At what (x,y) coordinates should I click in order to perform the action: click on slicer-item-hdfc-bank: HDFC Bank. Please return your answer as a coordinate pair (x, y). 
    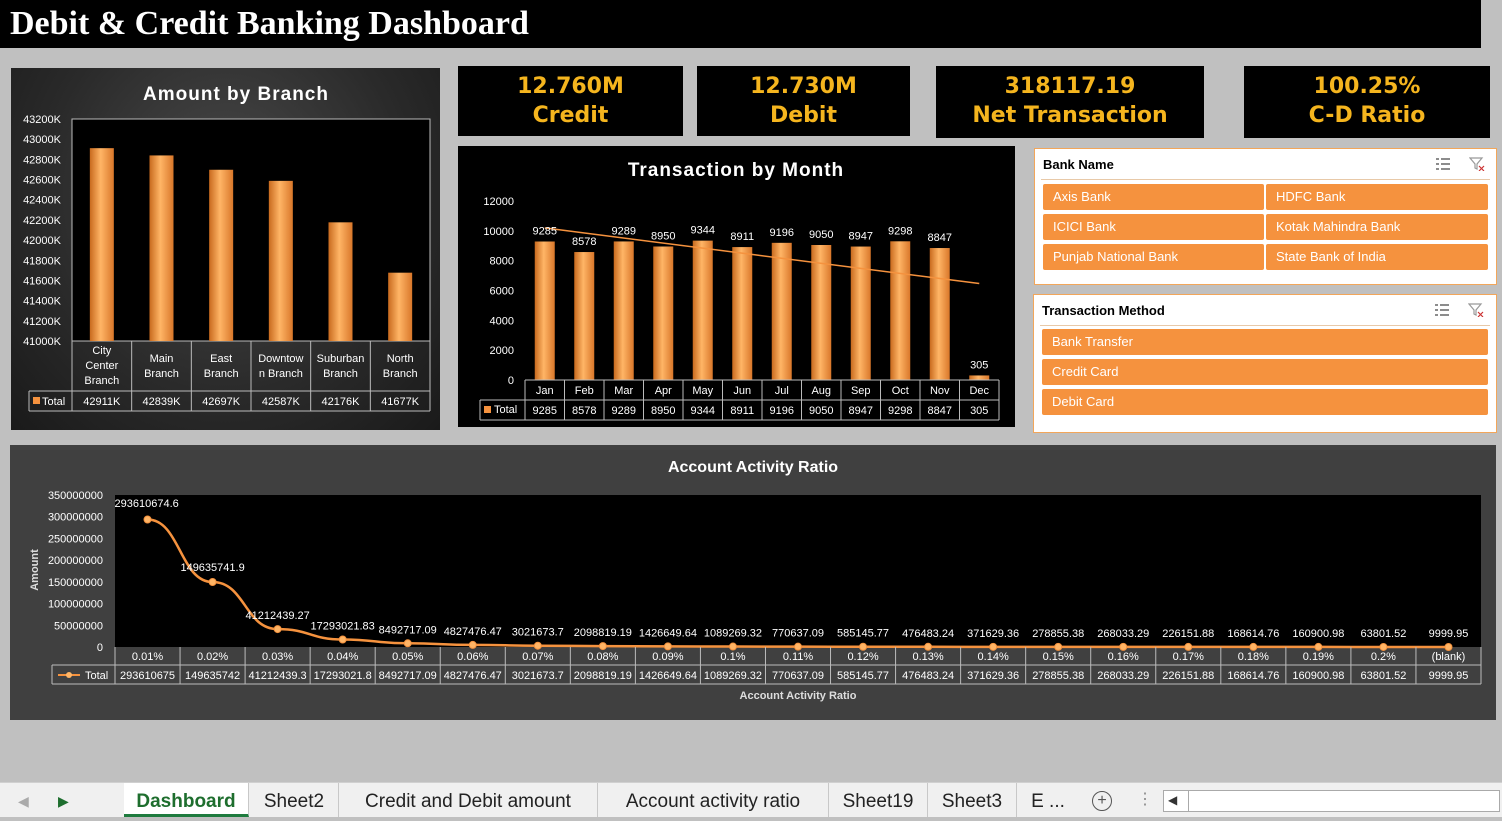
    Looking at the image, I should click on (1377, 197).